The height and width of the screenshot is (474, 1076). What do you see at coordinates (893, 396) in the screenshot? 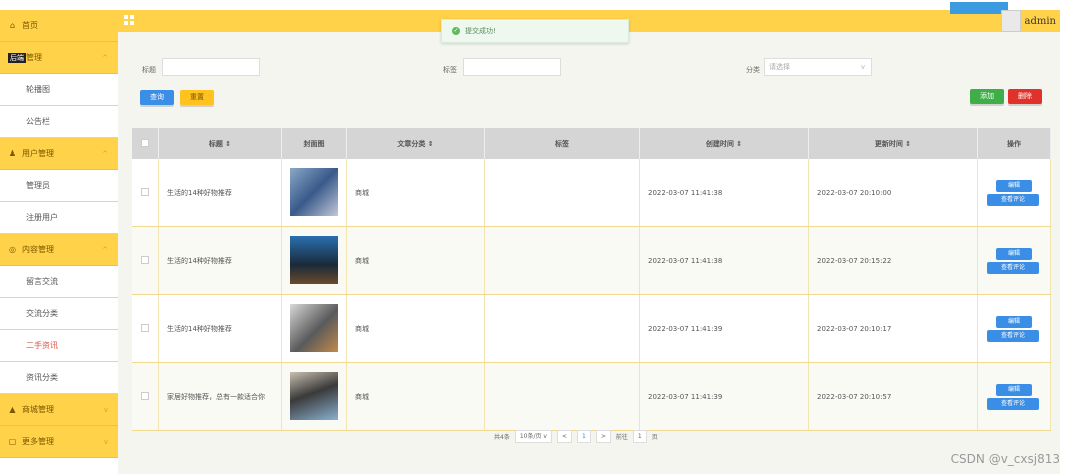
I see `row-updated: 2022-03-07 20:10:57` at bounding box center [893, 396].